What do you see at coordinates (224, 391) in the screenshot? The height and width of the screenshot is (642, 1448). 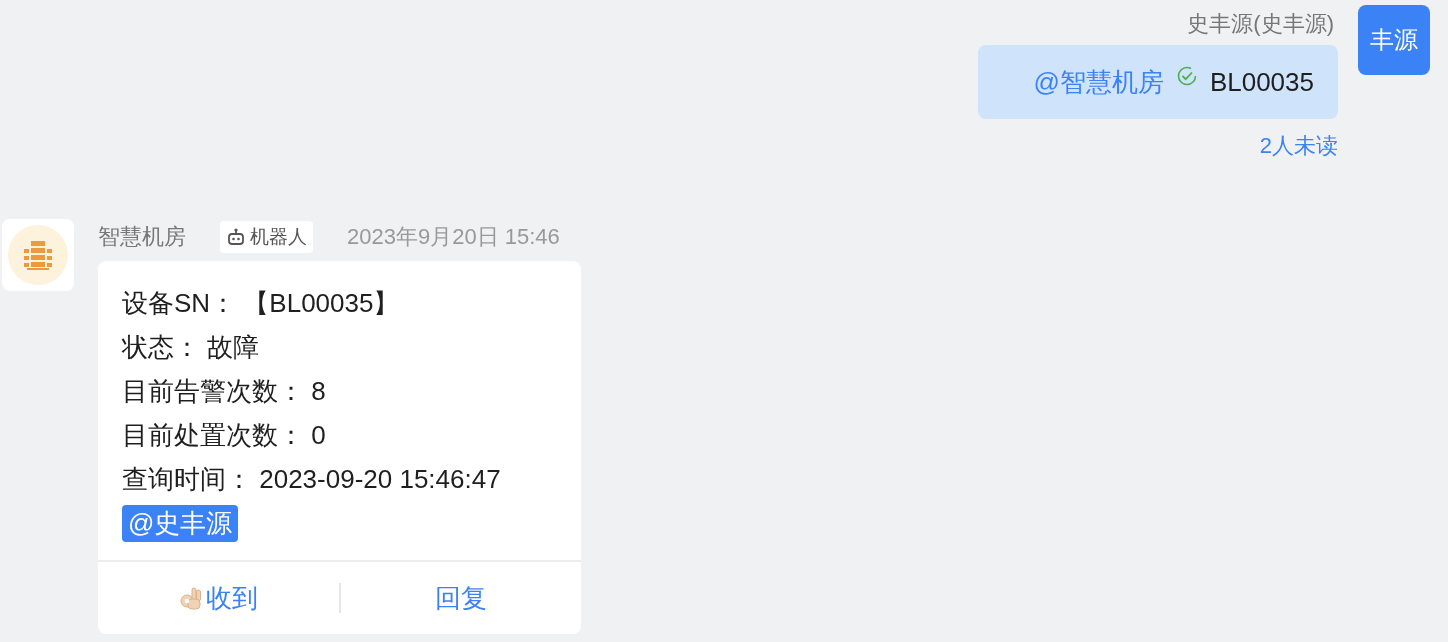 I see `card-line: 目前告警次数： 8` at bounding box center [224, 391].